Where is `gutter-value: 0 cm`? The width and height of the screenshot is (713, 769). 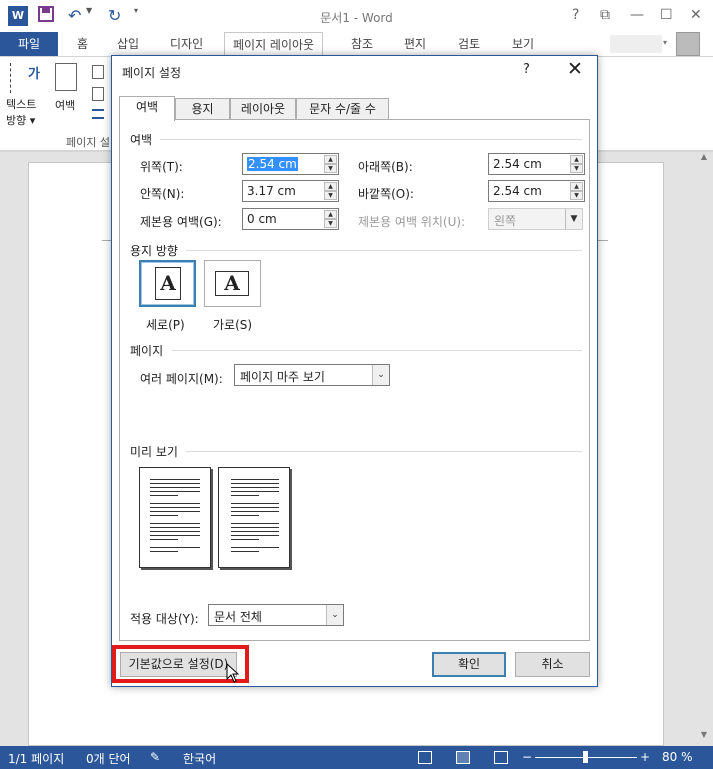 gutter-value: 0 cm is located at coordinates (262, 219).